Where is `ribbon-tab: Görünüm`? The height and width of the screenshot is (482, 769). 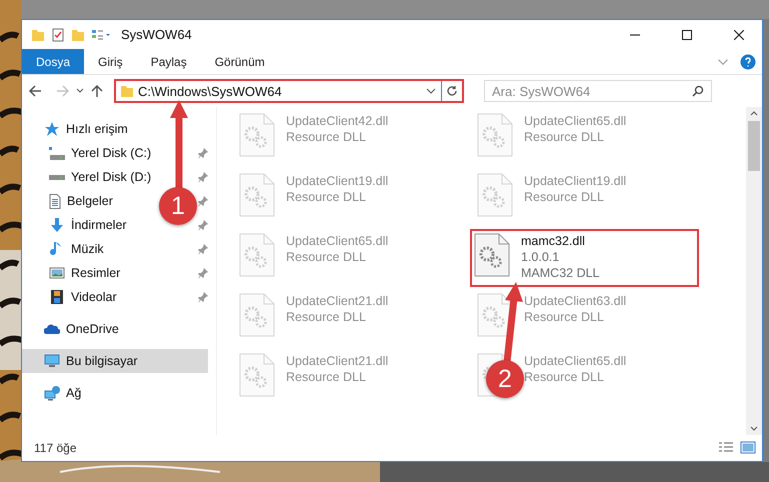 ribbon-tab: Görünüm is located at coordinates (239, 61).